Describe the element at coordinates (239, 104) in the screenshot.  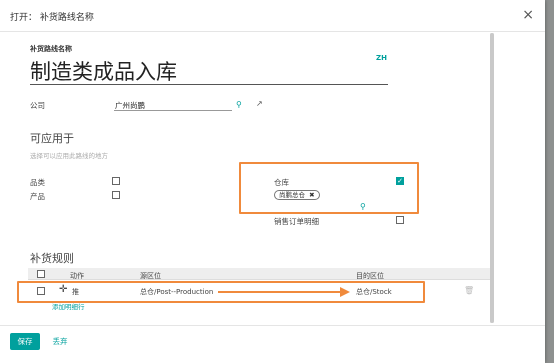
I see `search-icon: ⚲` at that location.